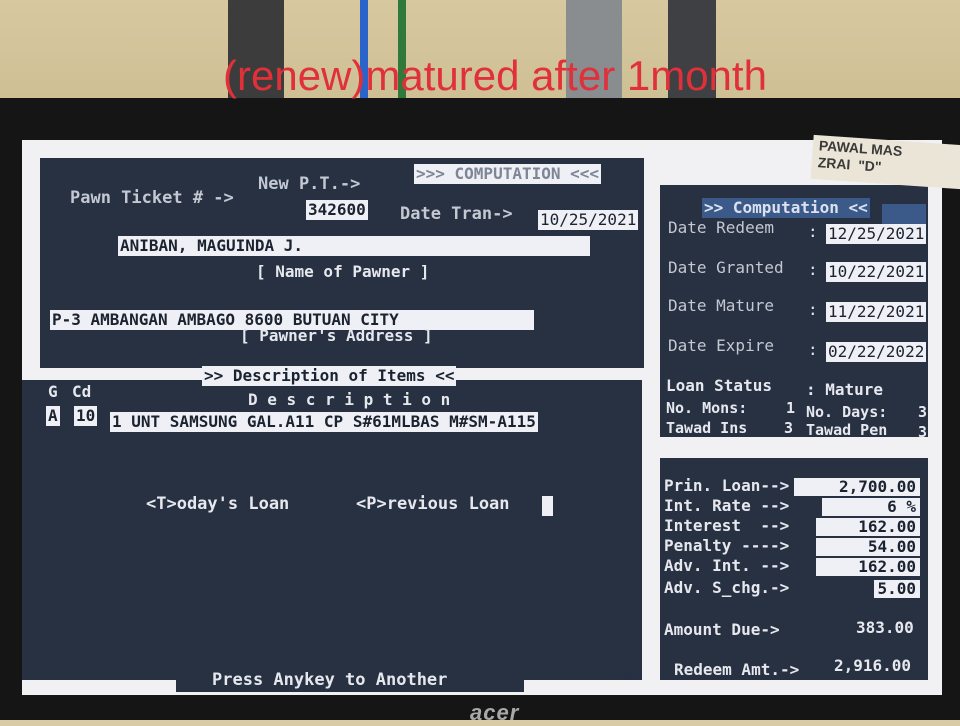  What do you see at coordinates (876, 272) in the screenshot?
I see `date-granted-value: 10/22/2021` at bounding box center [876, 272].